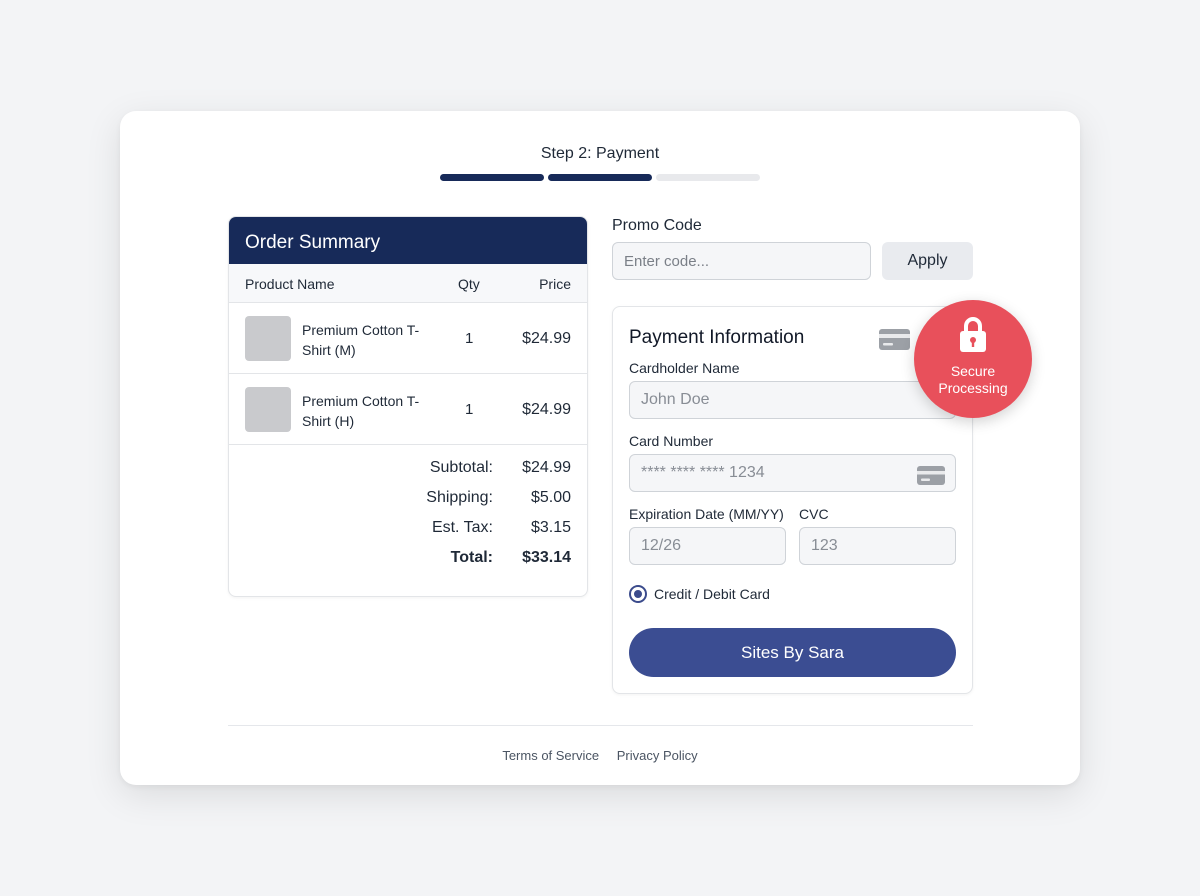 This screenshot has width=1200, height=896. I want to click on table-row: Premium Cotton T-Shirt (H) 1 $24.99, so click(408, 409).